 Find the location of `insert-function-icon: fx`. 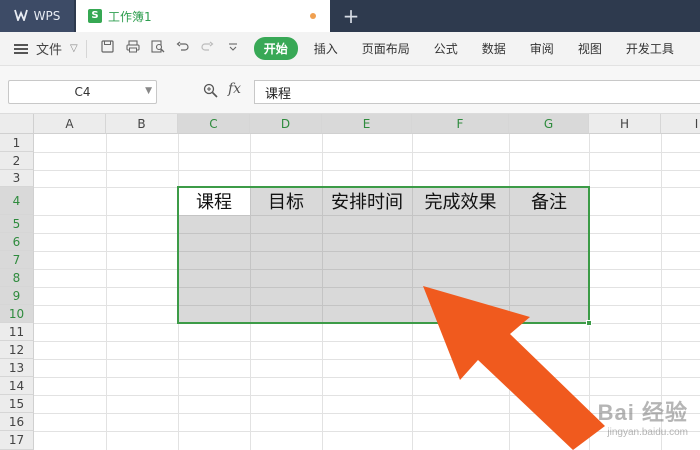

insert-function-icon: fx is located at coordinates (234, 89).